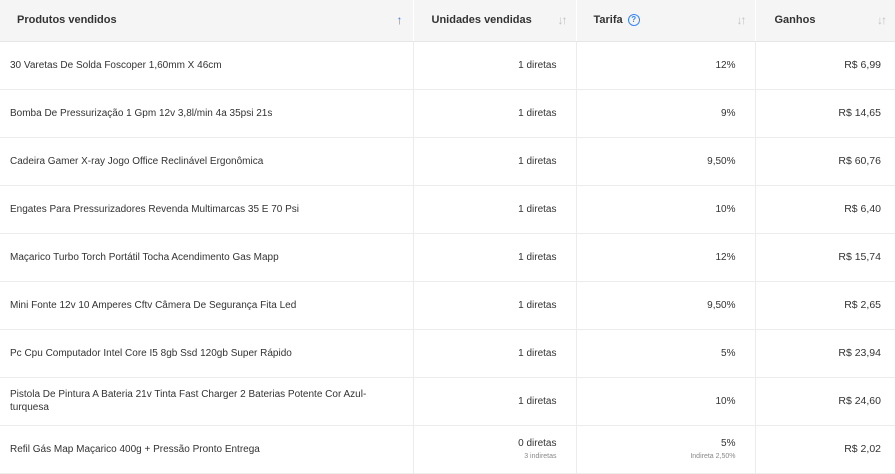  What do you see at coordinates (825, 257) in the screenshot?
I see `gain-cell: R$ 15,74` at bounding box center [825, 257].